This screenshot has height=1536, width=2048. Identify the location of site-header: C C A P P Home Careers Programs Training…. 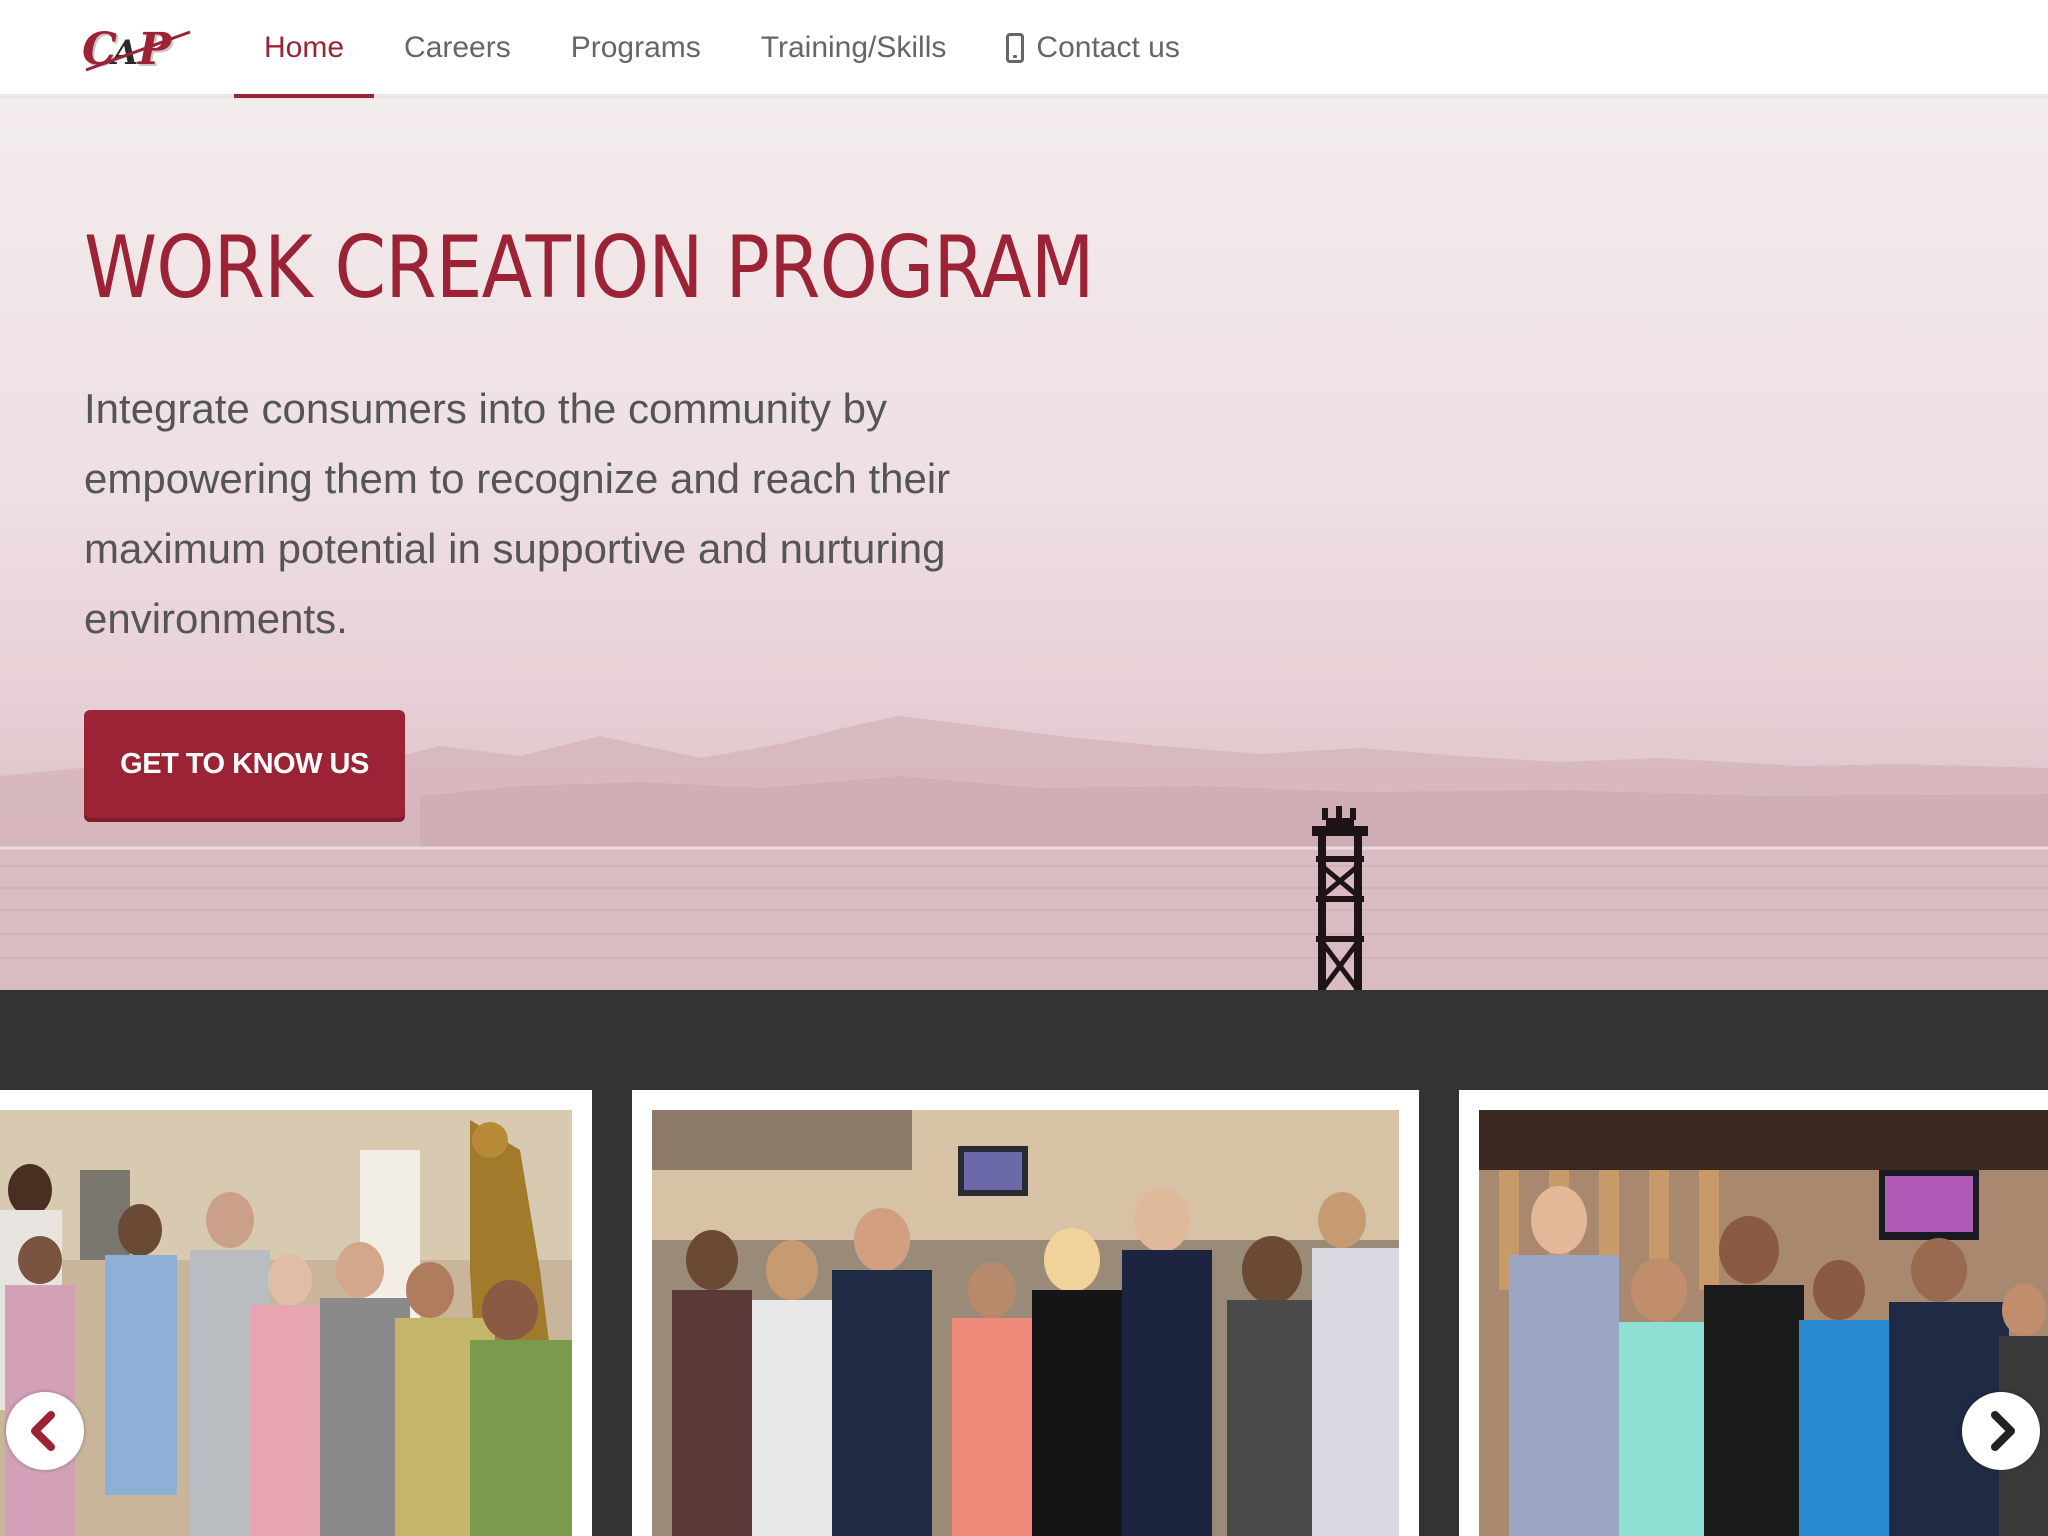
(1024, 49).